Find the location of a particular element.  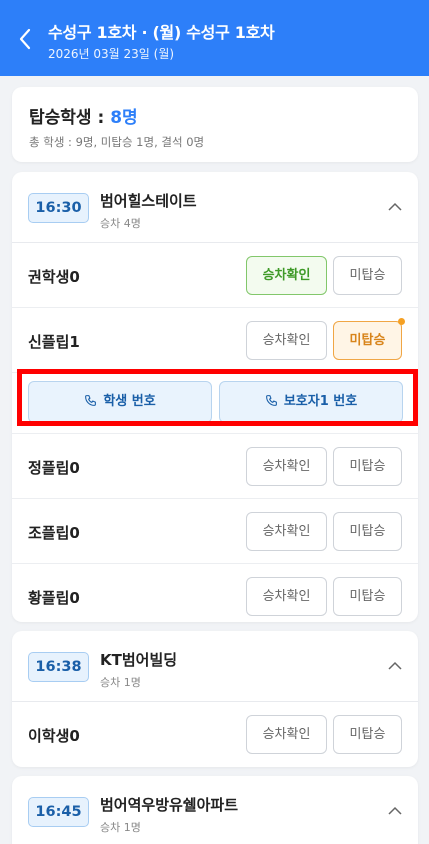

stop-name: 범어역우방유쉘아파트 is located at coordinates (169, 805).